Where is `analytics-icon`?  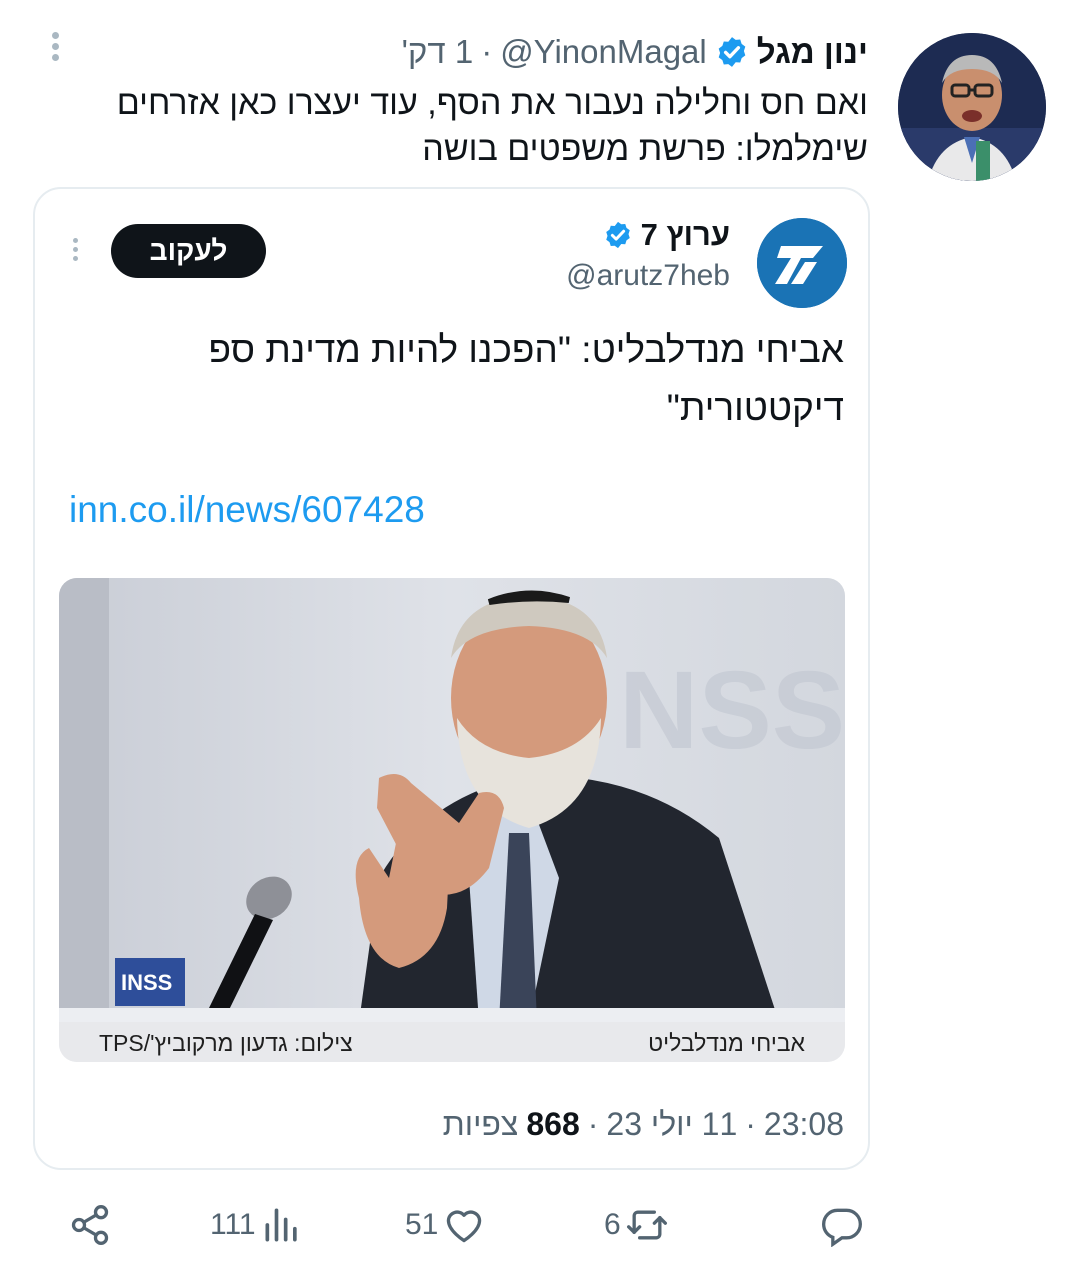
analytics-icon is located at coordinates (282, 1225).